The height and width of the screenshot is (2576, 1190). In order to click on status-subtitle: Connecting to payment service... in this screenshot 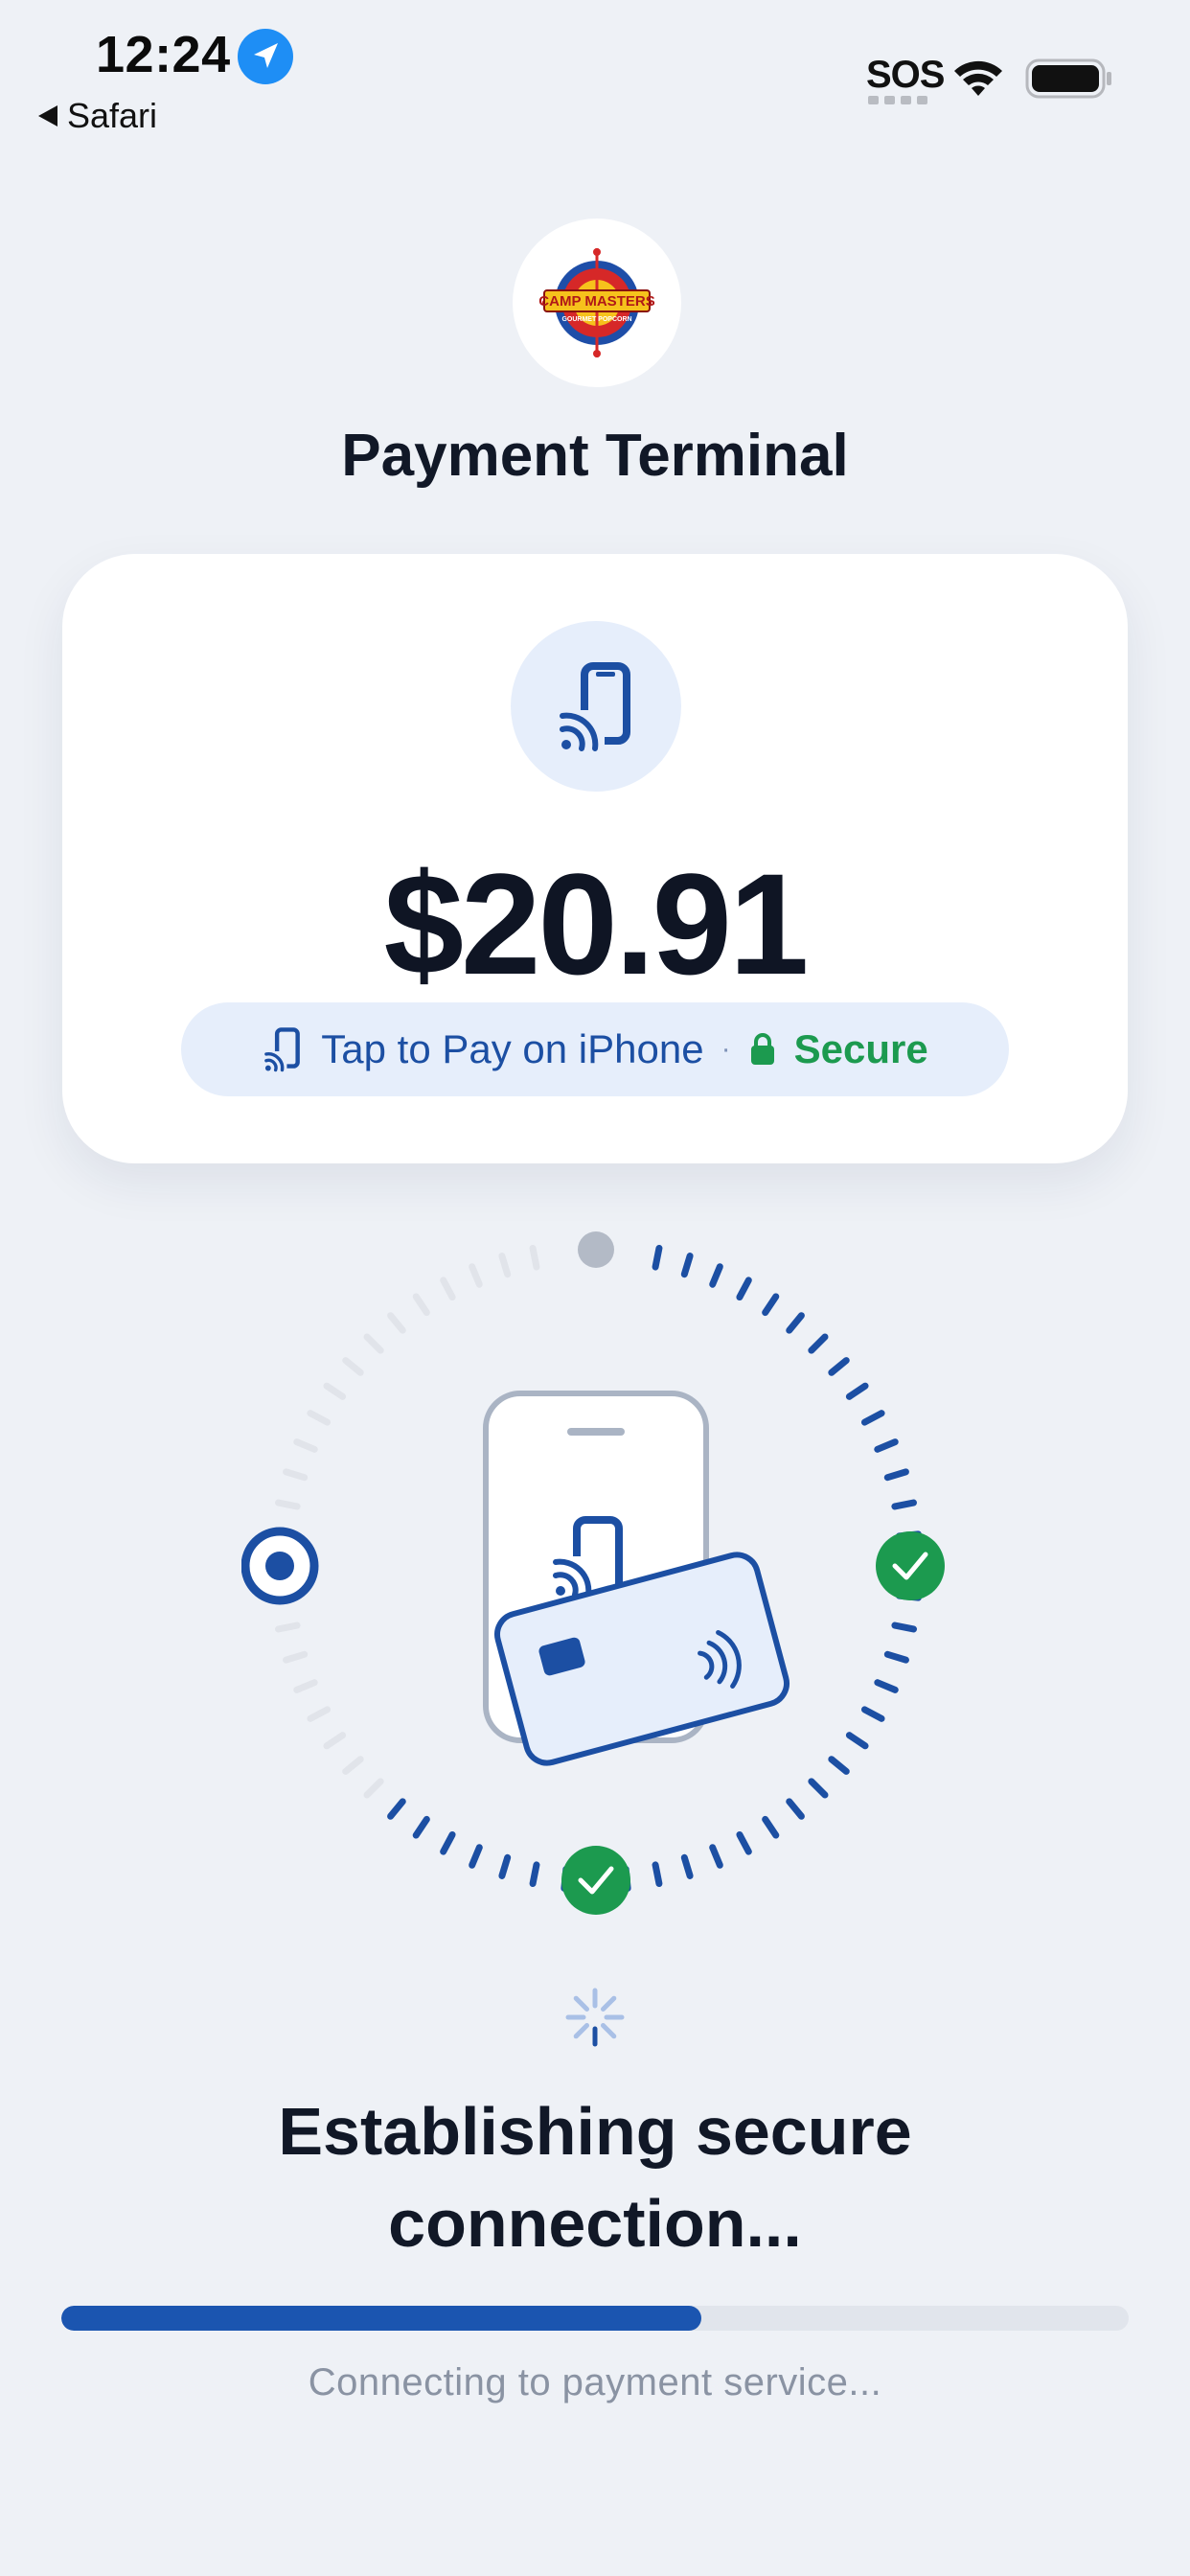, I will do `click(595, 2382)`.